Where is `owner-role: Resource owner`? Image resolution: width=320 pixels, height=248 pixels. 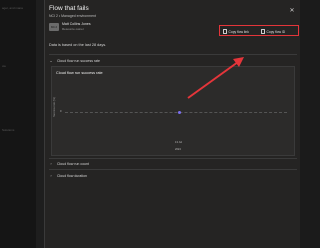
owner-role: Resource owner is located at coordinates (73, 29).